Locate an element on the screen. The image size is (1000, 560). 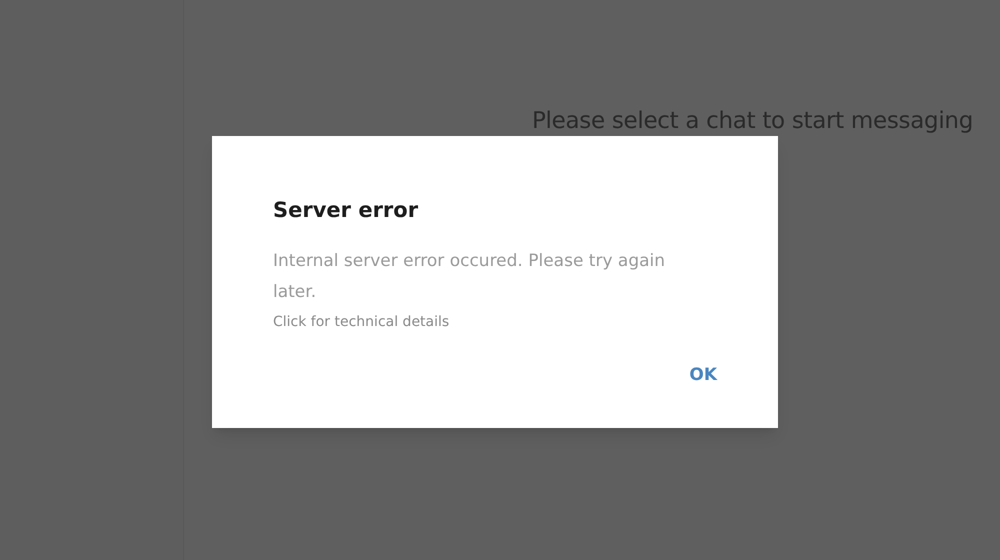
ok-button: OK is located at coordinates (703, 375).